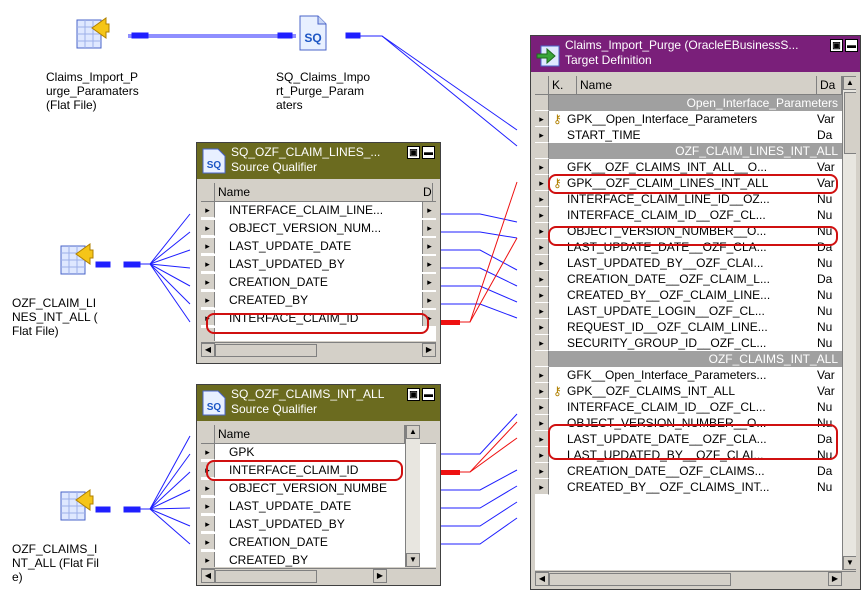 Image resolution: width=861 pixels, height=590 pixels. I want to click on table-row: ▸ CREATED_BY, so click(311, 559).